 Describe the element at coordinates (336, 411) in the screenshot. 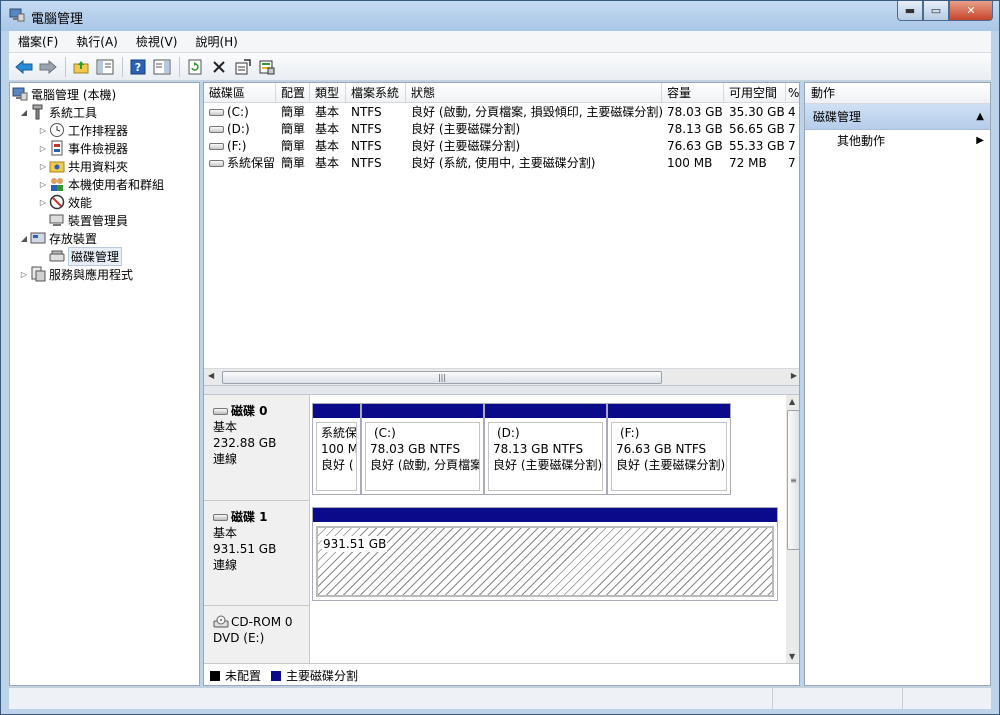

I see `partition-type-bar` at that location.